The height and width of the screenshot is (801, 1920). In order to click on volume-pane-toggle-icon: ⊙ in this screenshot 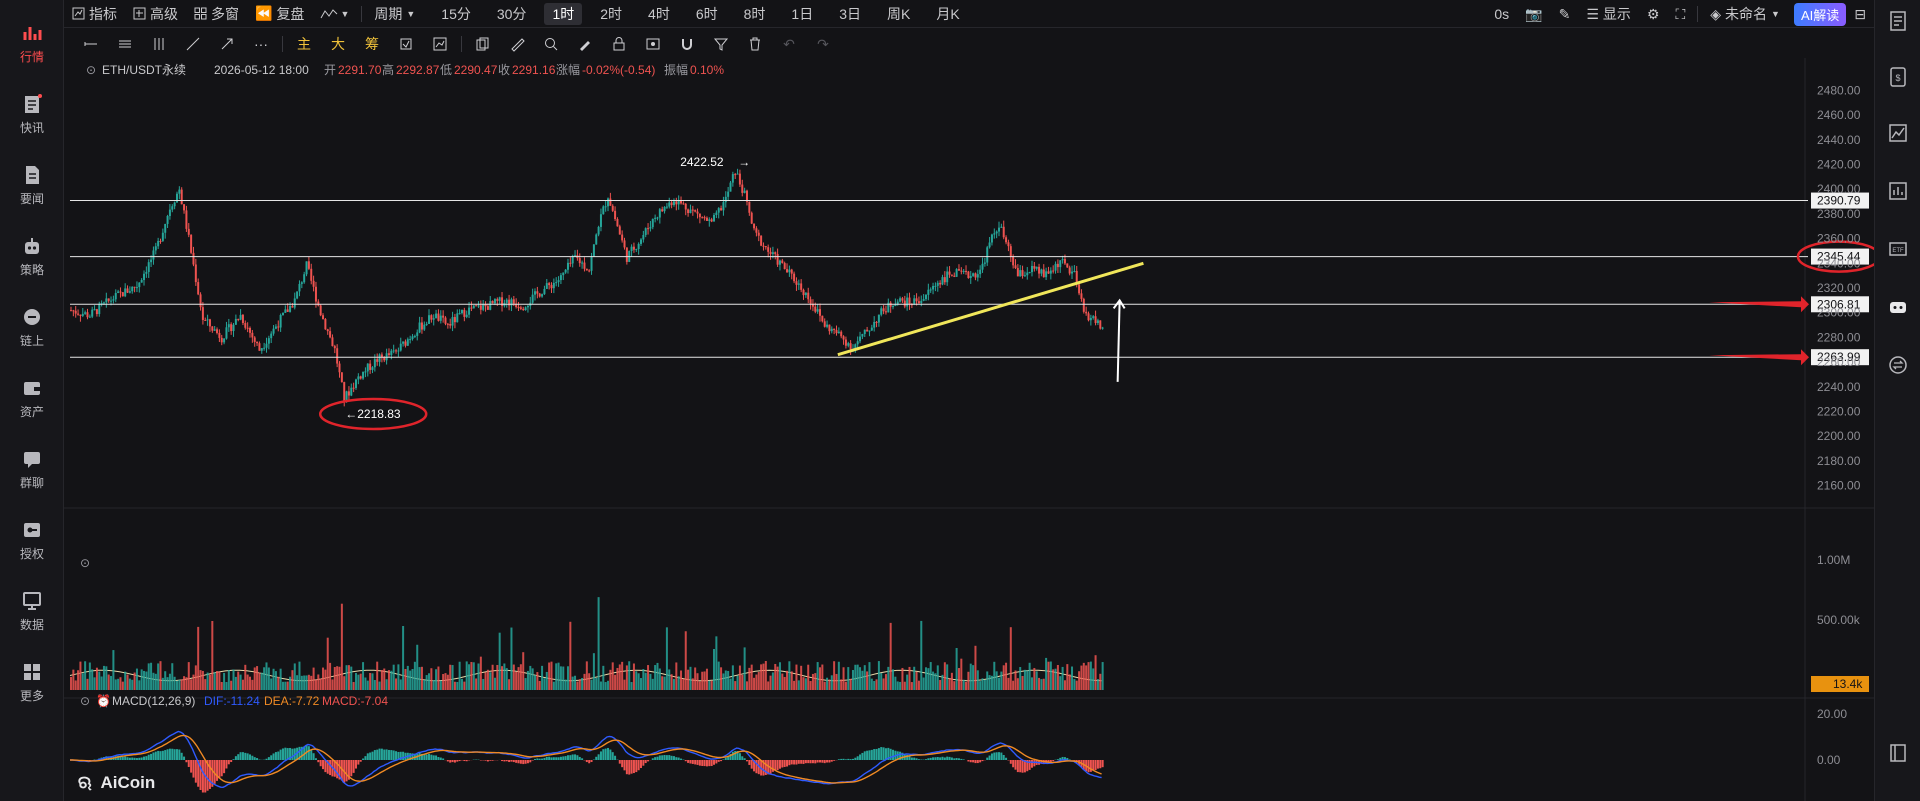, I will do `click(85, 563)`.